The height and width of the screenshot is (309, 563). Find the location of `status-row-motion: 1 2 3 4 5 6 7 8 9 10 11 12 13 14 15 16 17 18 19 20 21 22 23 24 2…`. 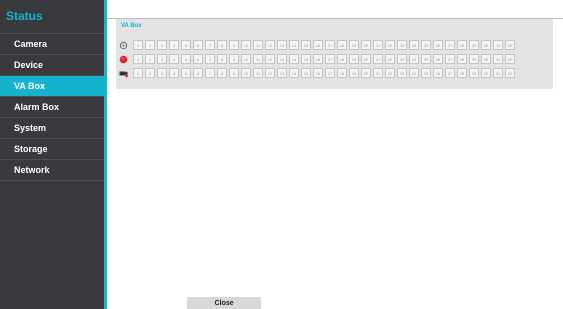

status-row-motion: 1 2 3 4 5 6 7 8 9 10 11 12 13 14 15 16 17 18 19 20 21 22 23 24 2… is located at coordinates (318, 45).